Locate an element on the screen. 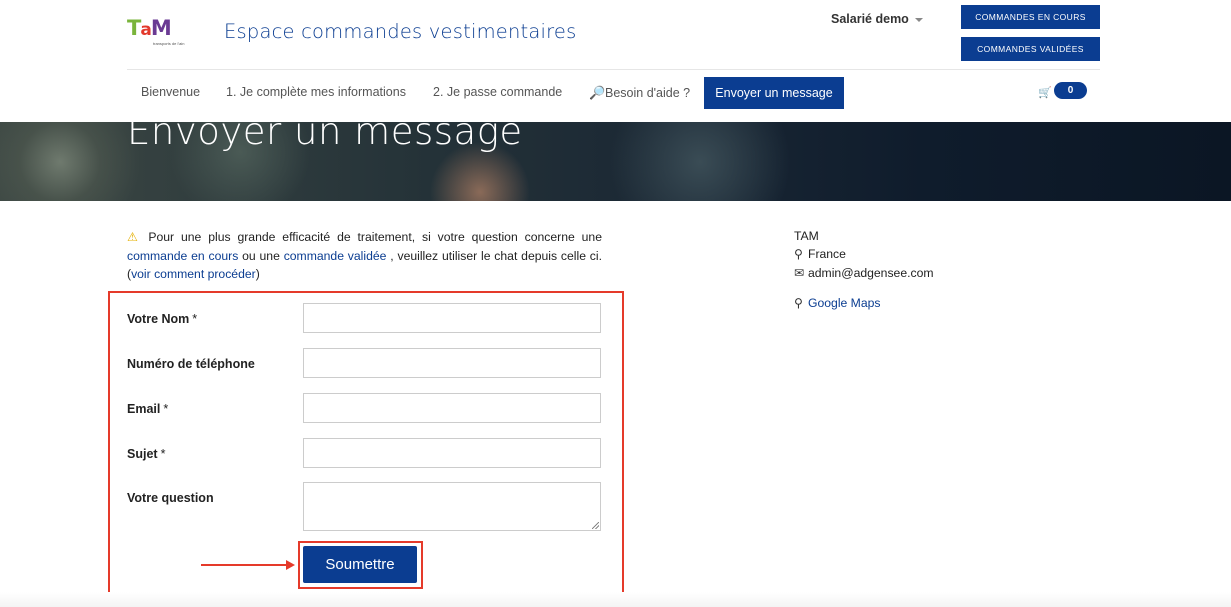 This screenshot has height=607, width=1231. orders-current-button: Commandes en cours is located at coordinates (1030, 17).